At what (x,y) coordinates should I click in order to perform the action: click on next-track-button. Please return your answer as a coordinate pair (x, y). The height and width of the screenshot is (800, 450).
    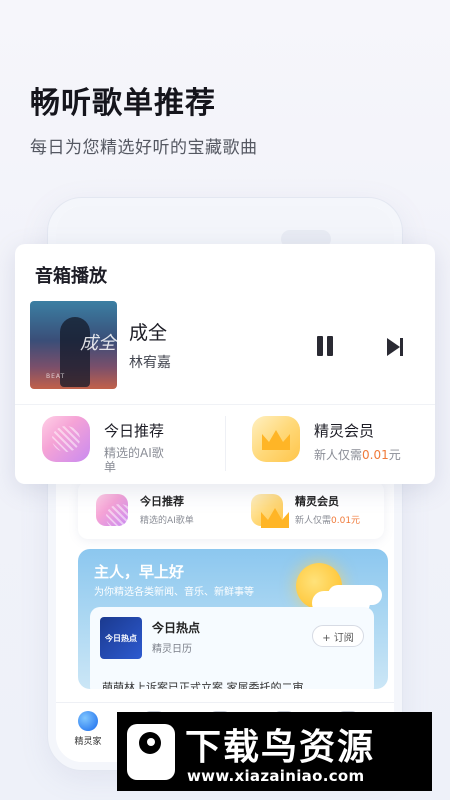
    Looking at the image, I should click on (396, 347).